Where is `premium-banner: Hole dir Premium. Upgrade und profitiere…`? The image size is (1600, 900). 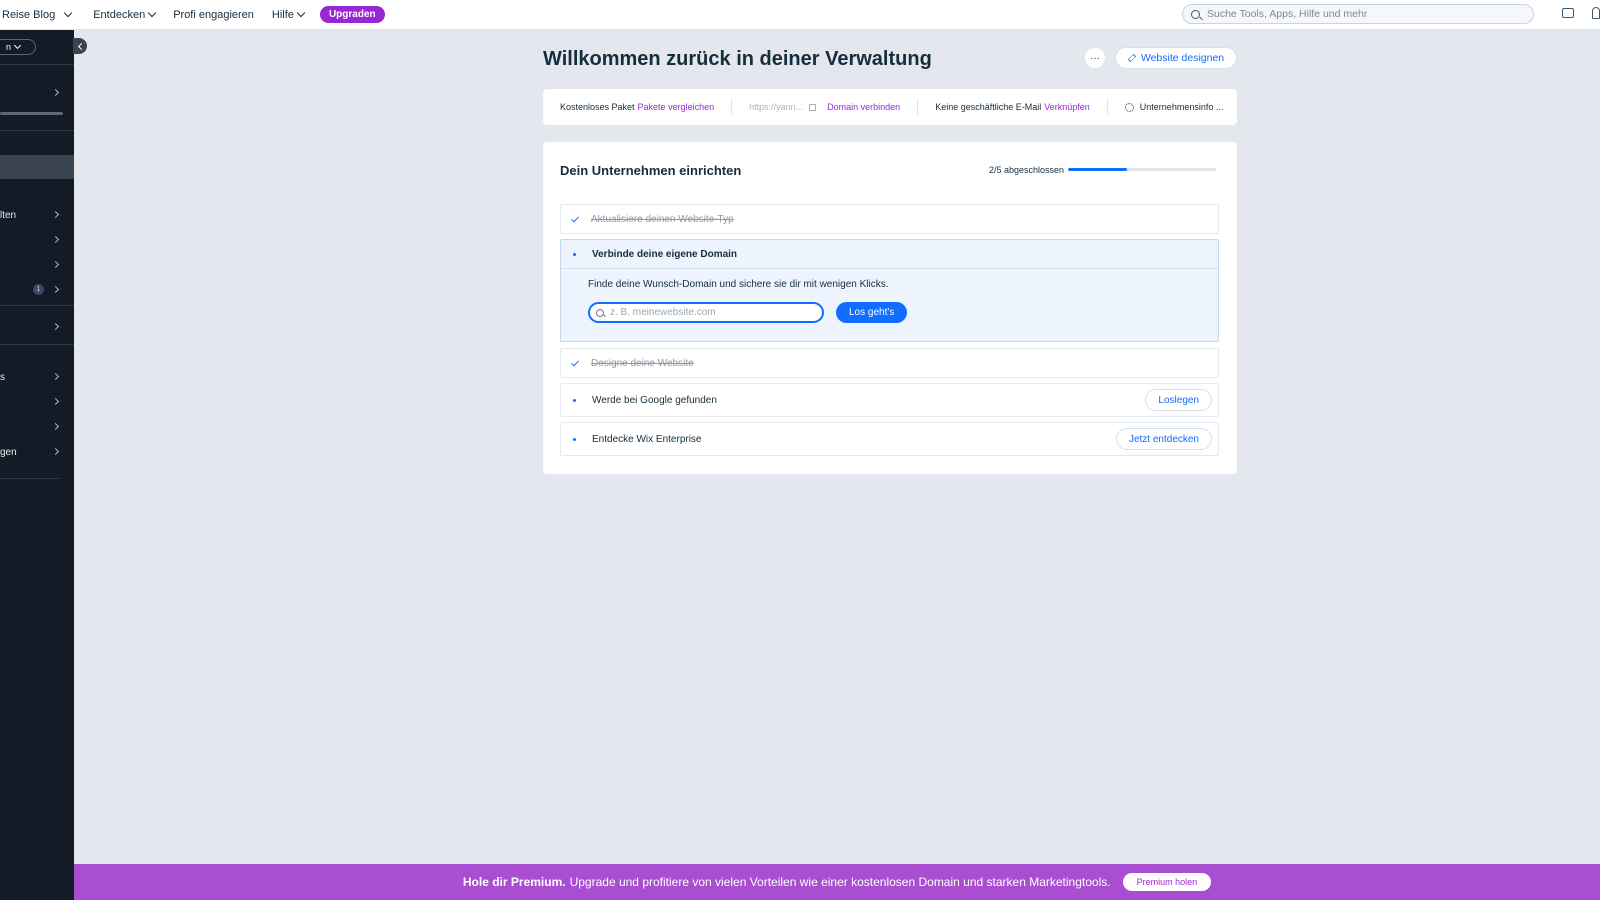
premium-banner: Hole dir Premium. Upgrade und profitiere… is located at coordinates (837, 882).